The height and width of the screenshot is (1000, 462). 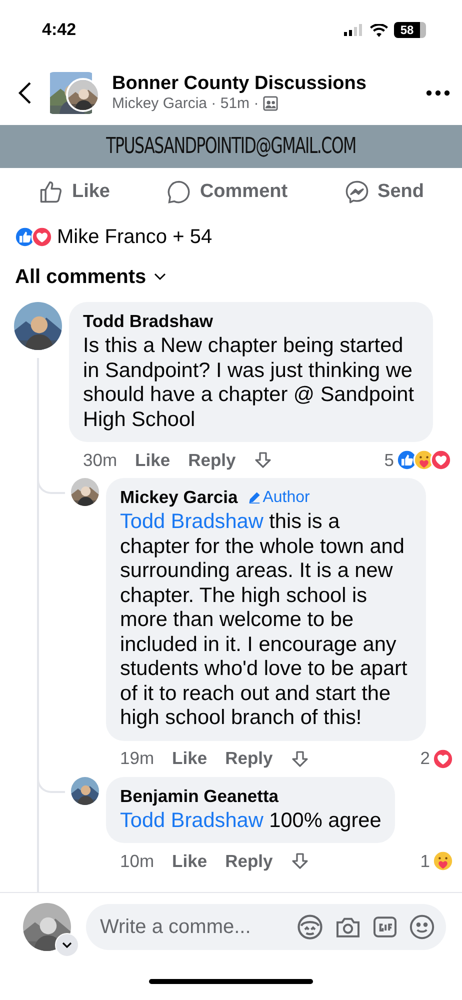 I want to click on like-icon, so click(x=51, y=192).